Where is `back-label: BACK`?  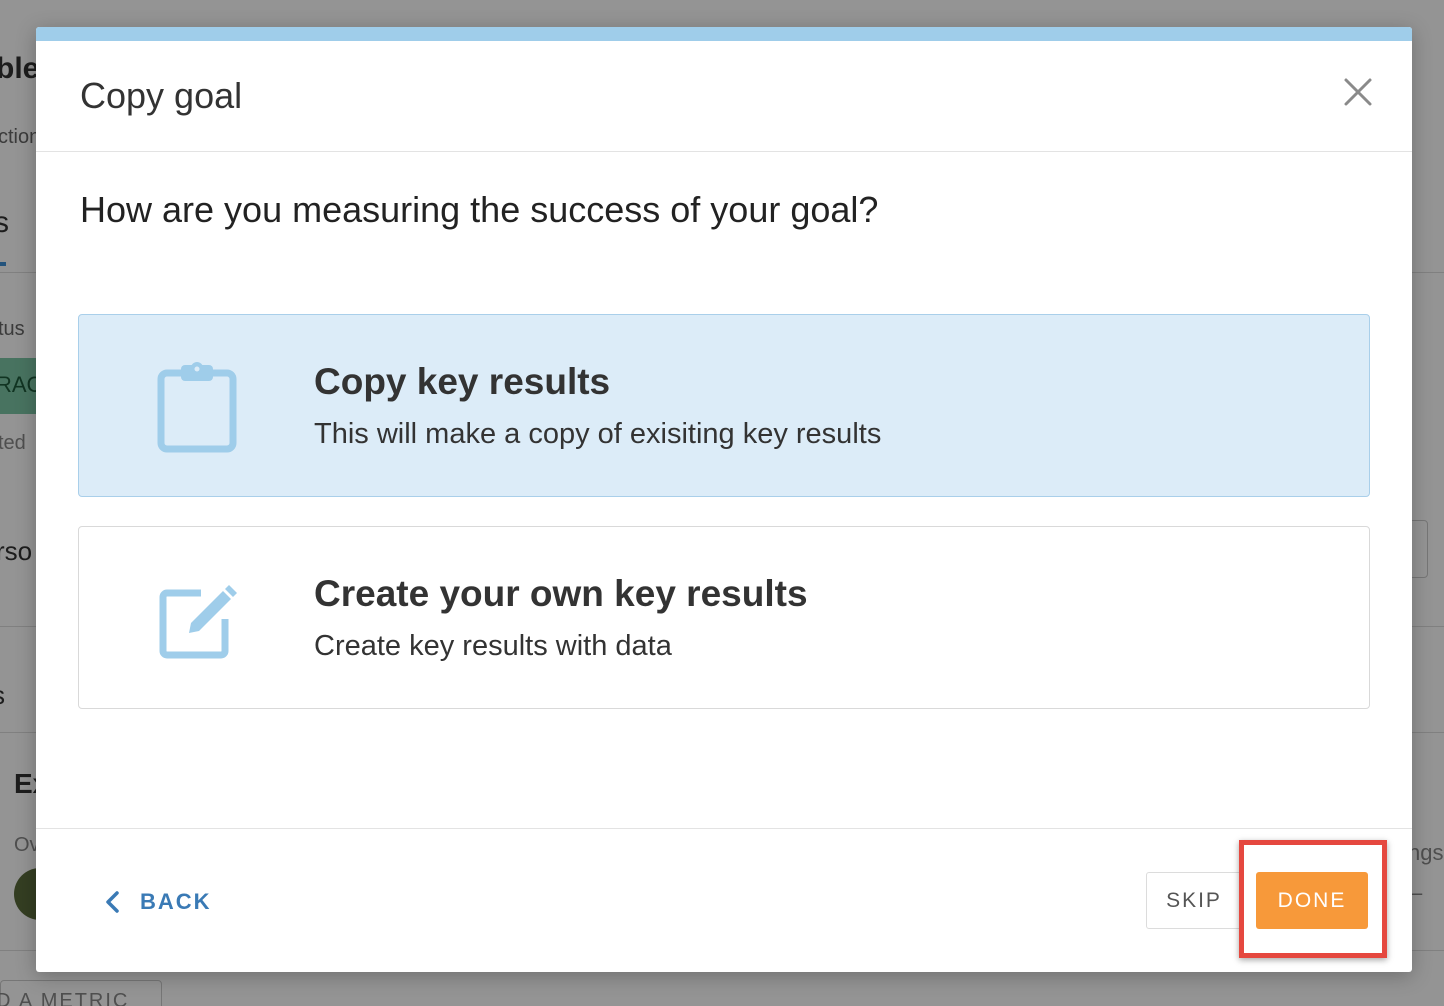
back-label: BACK is located at coordinates (176, 901).